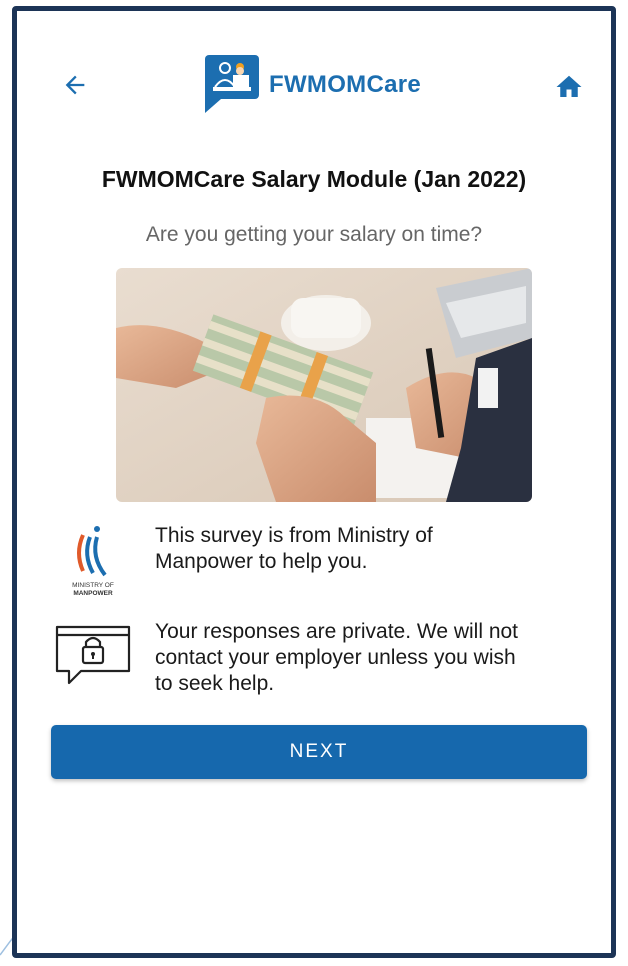  I want to click on home-button, so click(569, 87).